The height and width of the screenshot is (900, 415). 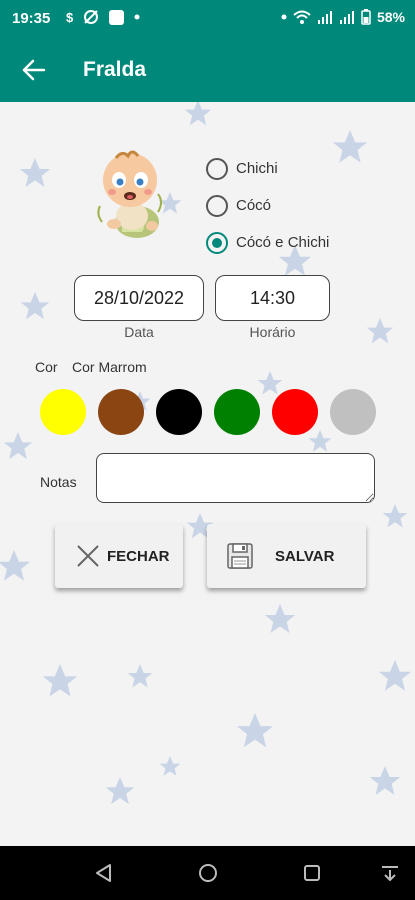 What do you see at coordinates (139, 298) in the screenshot?
I see `date-field: 28/10/2022` at bounding box center [139, 298].